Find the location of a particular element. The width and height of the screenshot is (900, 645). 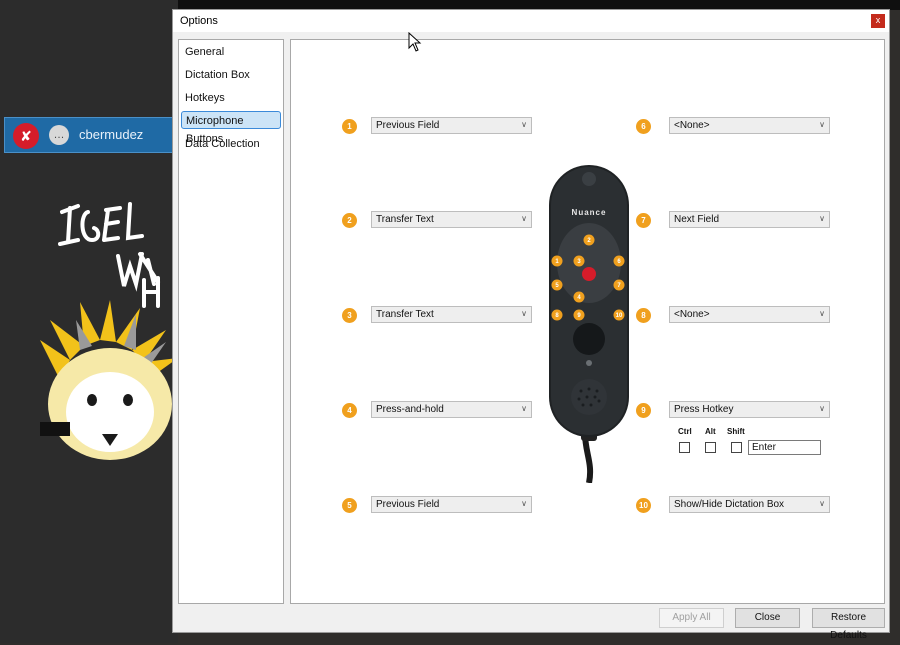

ctrl-checkbox is located at coordinates (684, 447).